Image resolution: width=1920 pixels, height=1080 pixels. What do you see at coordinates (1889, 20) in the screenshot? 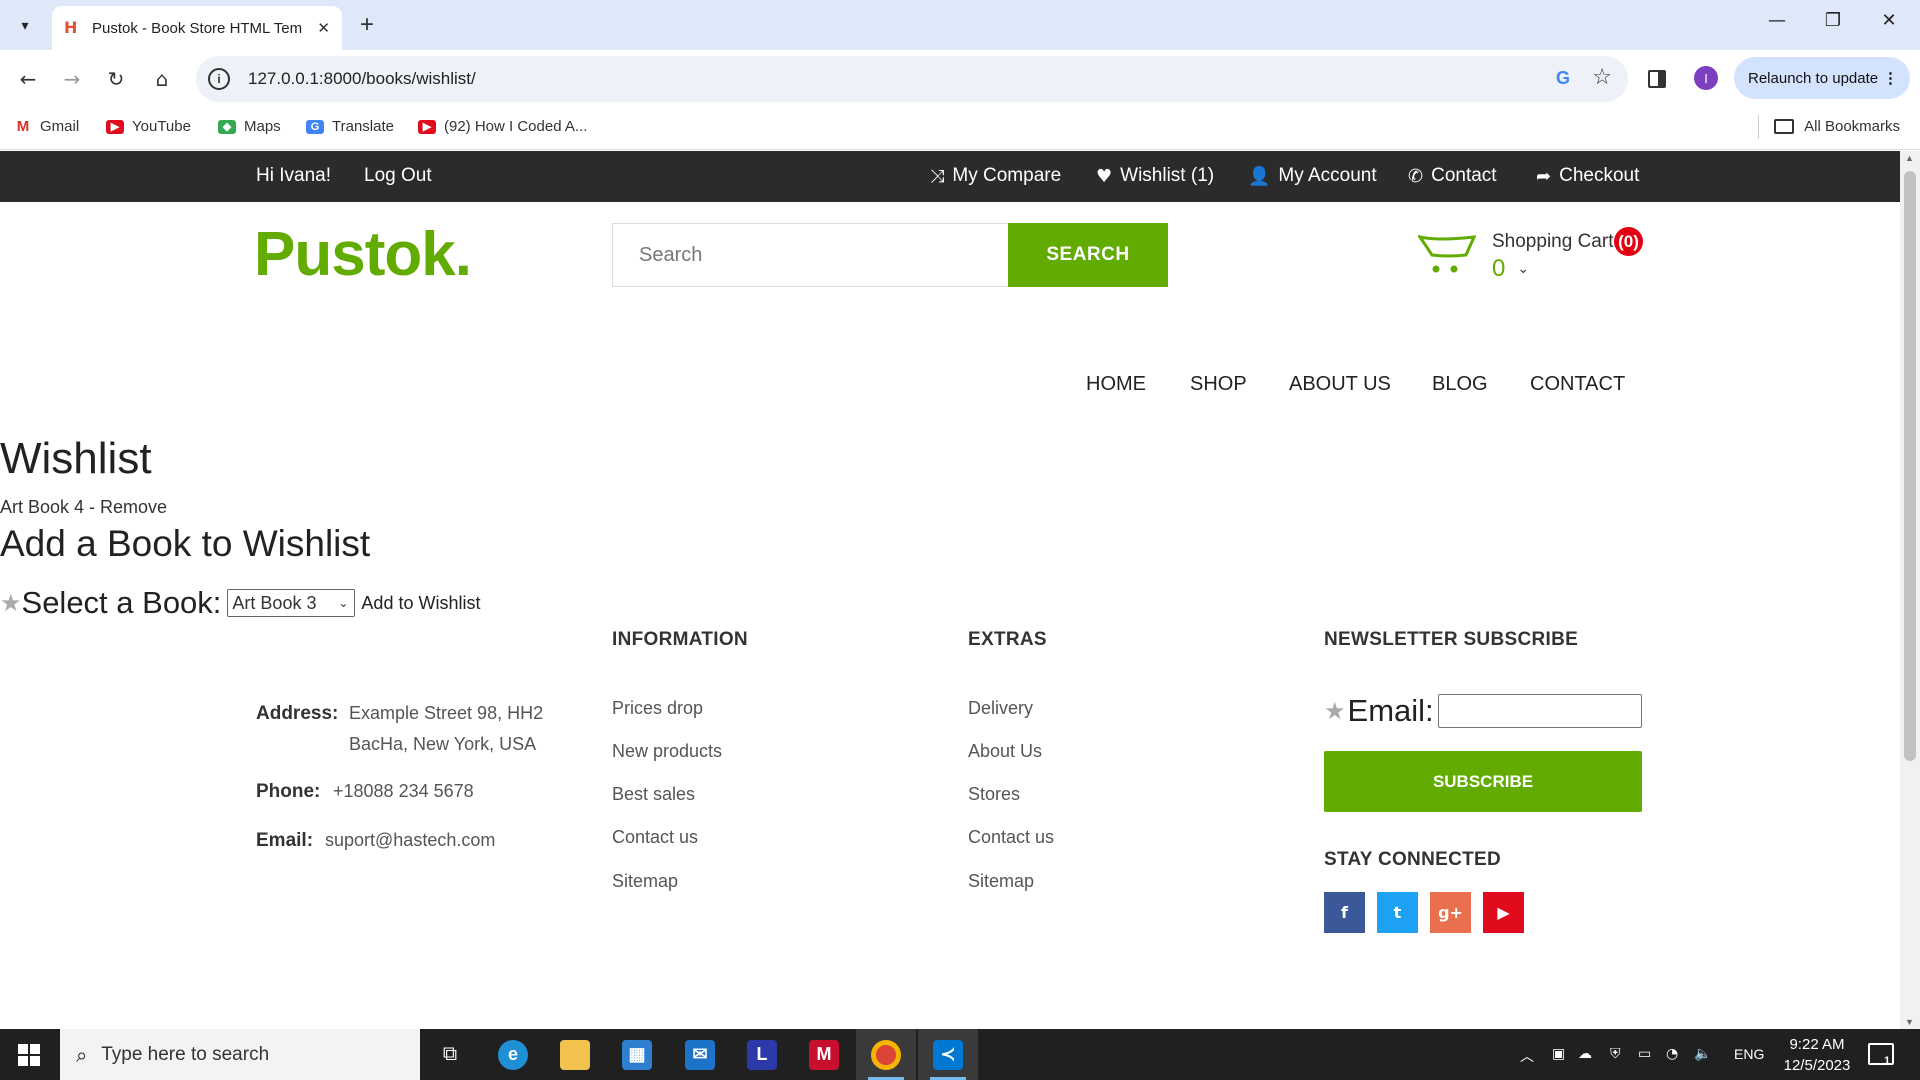
I see `close-window-button: ✕` at bounding box center [1889, 20].